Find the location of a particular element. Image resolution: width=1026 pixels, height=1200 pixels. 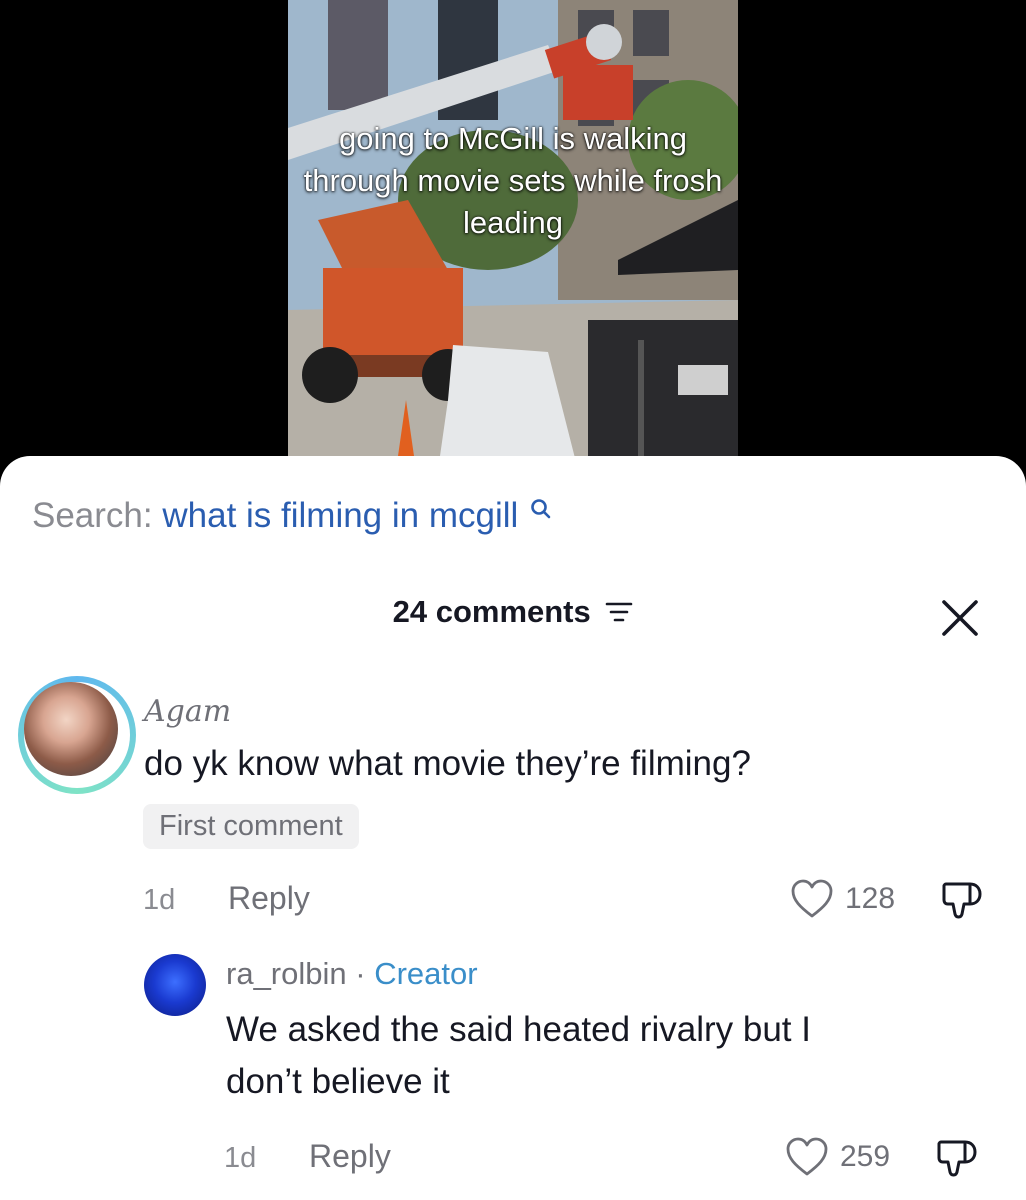

like-count: 128 is located at coordinates (870, 898).